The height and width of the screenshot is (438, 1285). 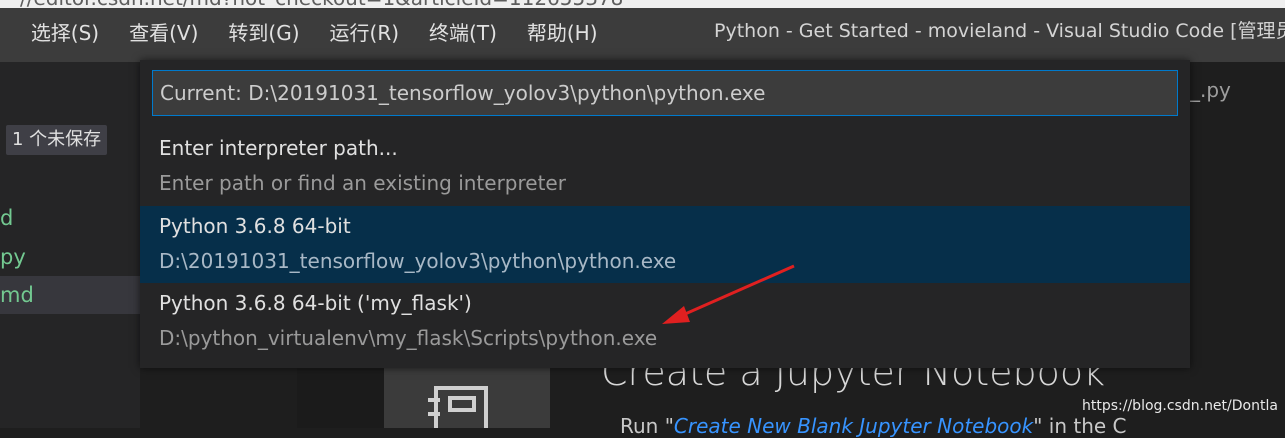 What do you see at coordinates (562, 31) in the screenshot?
I see `menu-item-help: 帮助(H)` at bounding box center [562, 31].